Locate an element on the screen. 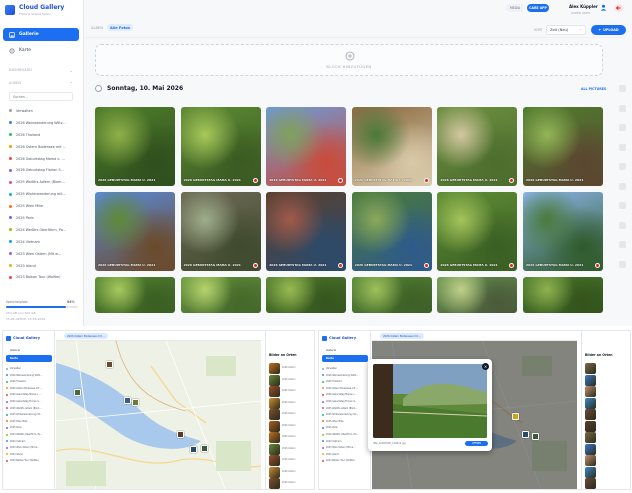 Image resolution: width=632 pixels, height=493 pixels. map-view-left is located at coordinates (158, 415).